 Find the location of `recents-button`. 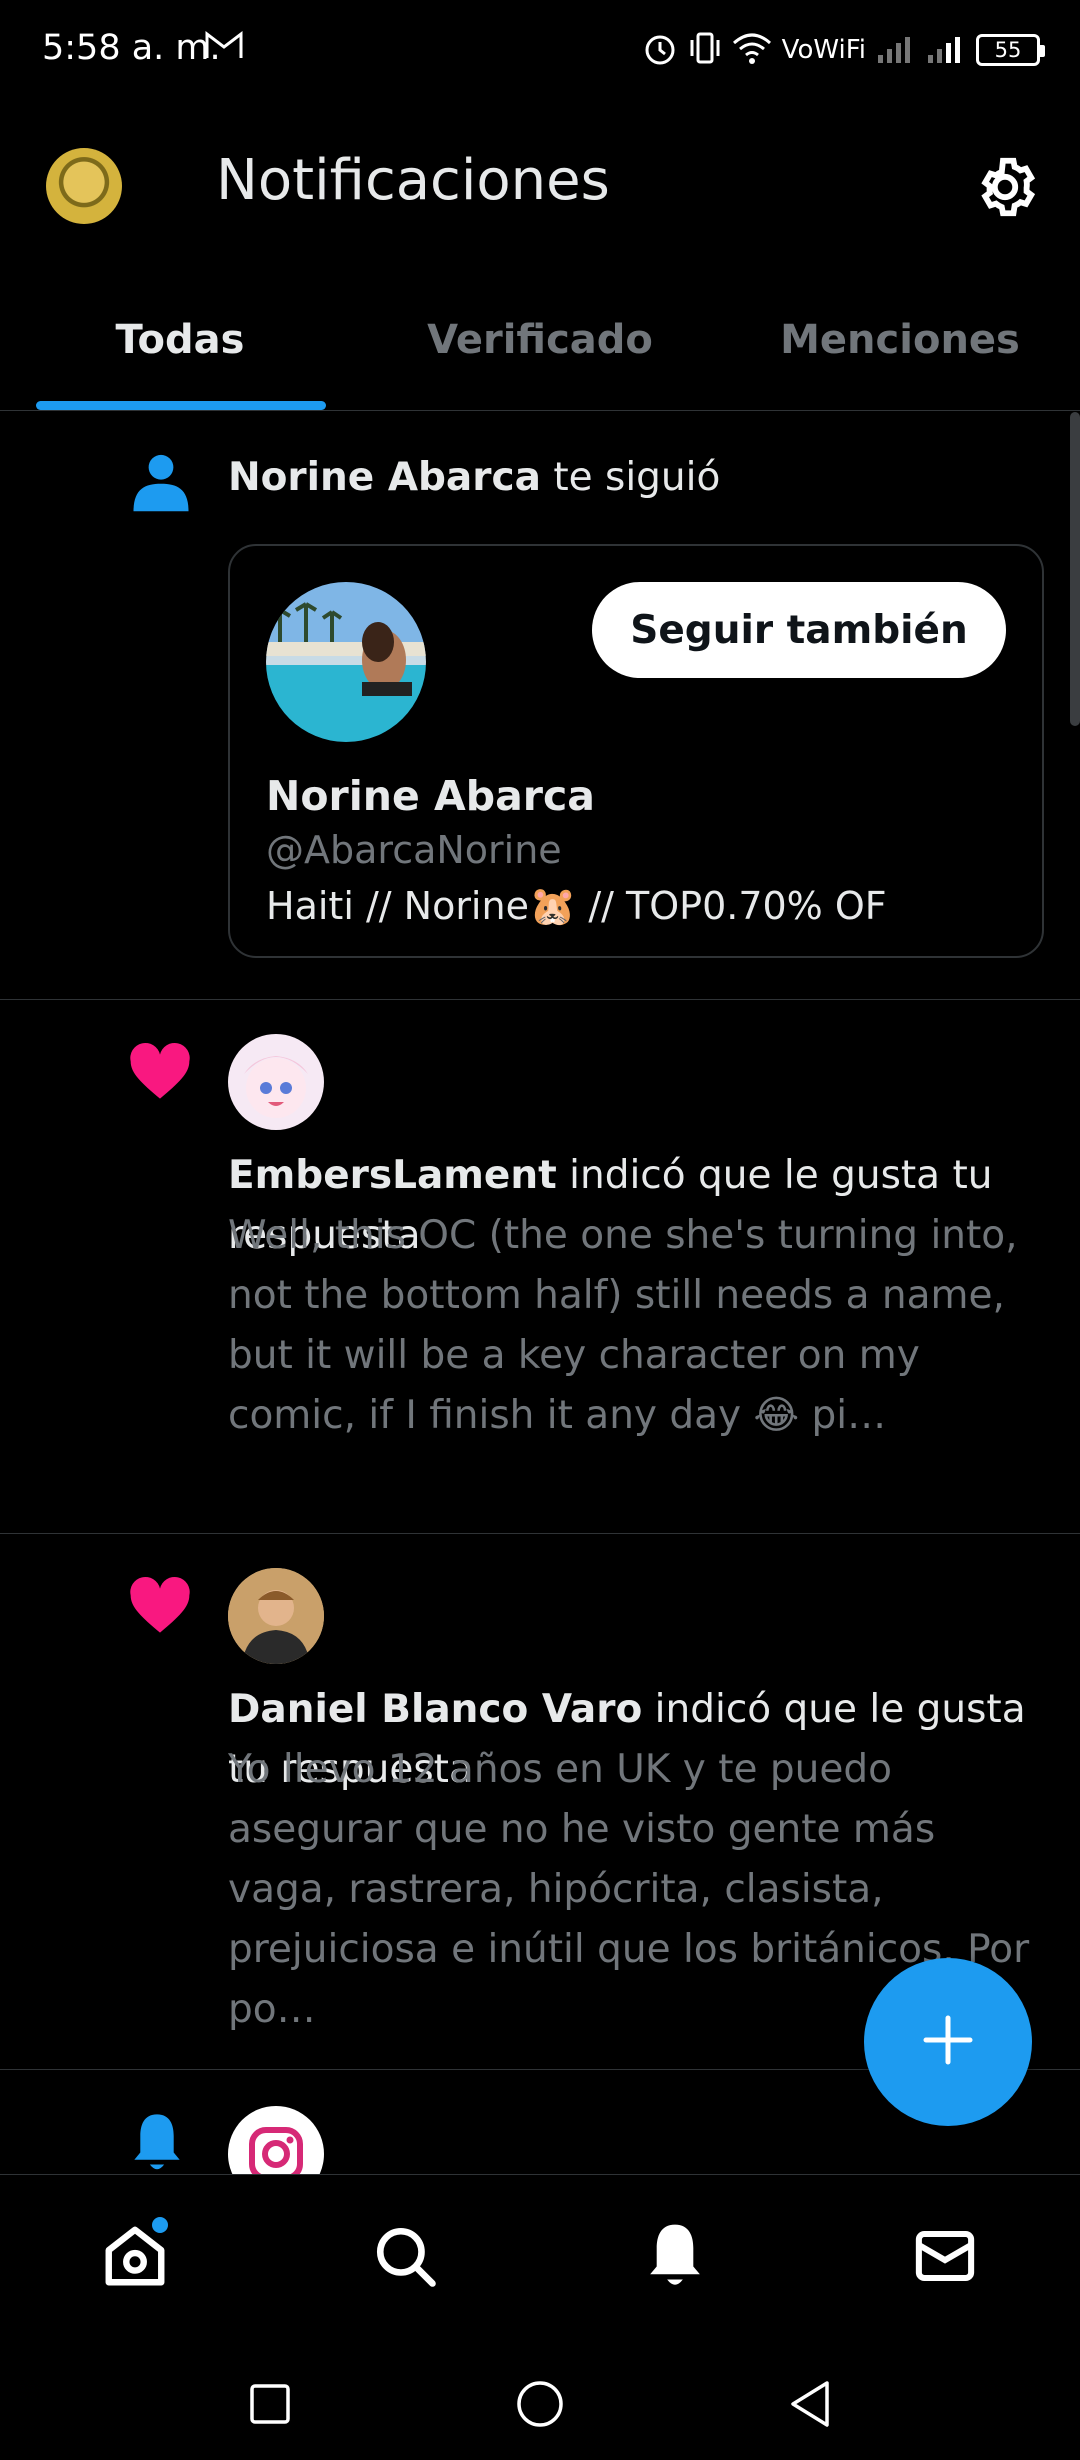

recents-button is located at coordinates (270, 2404).